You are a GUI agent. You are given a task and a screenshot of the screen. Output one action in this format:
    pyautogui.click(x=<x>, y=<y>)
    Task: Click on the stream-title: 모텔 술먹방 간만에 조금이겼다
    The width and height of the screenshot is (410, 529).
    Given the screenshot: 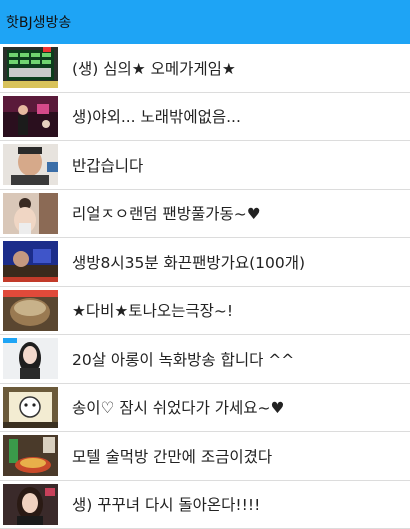 What is the action you would take?
    pyautogui.click(x=172, y=456)
    